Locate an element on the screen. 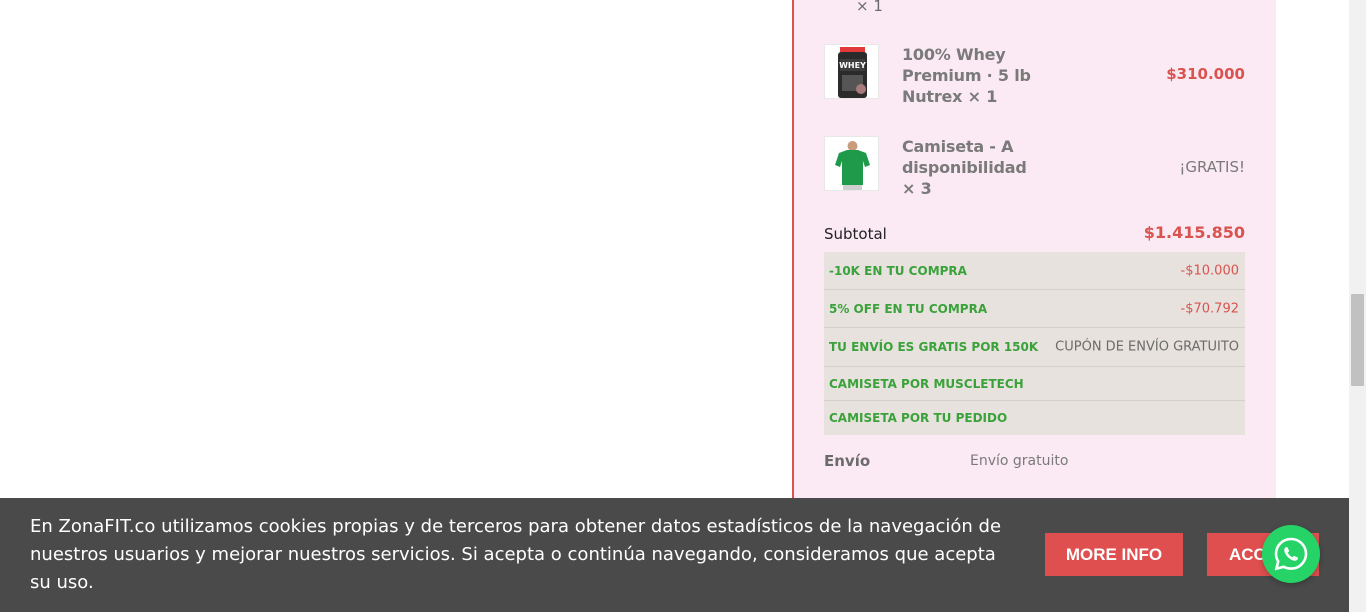 This screenshot has height=612, width=1366. green-shirt-icon is located at coordinates (851, 163).